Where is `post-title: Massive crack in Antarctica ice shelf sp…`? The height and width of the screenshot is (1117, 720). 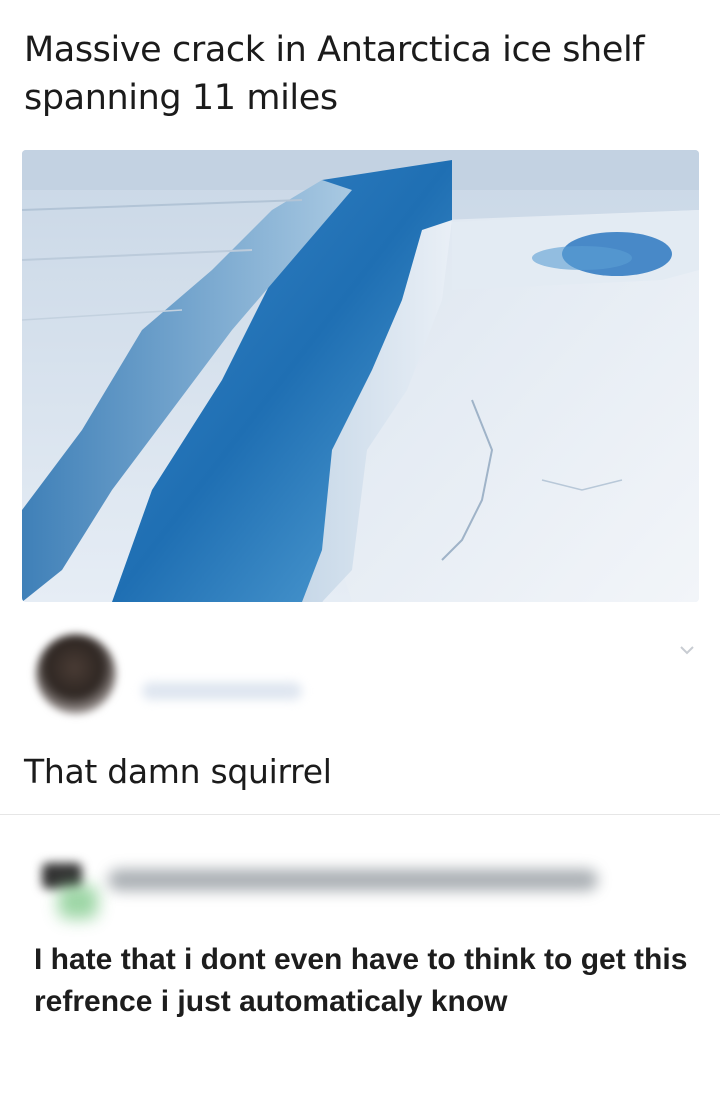 post-title: Massive crack in Antarctica ice shelf sp… is located at coordinates (334, 74).